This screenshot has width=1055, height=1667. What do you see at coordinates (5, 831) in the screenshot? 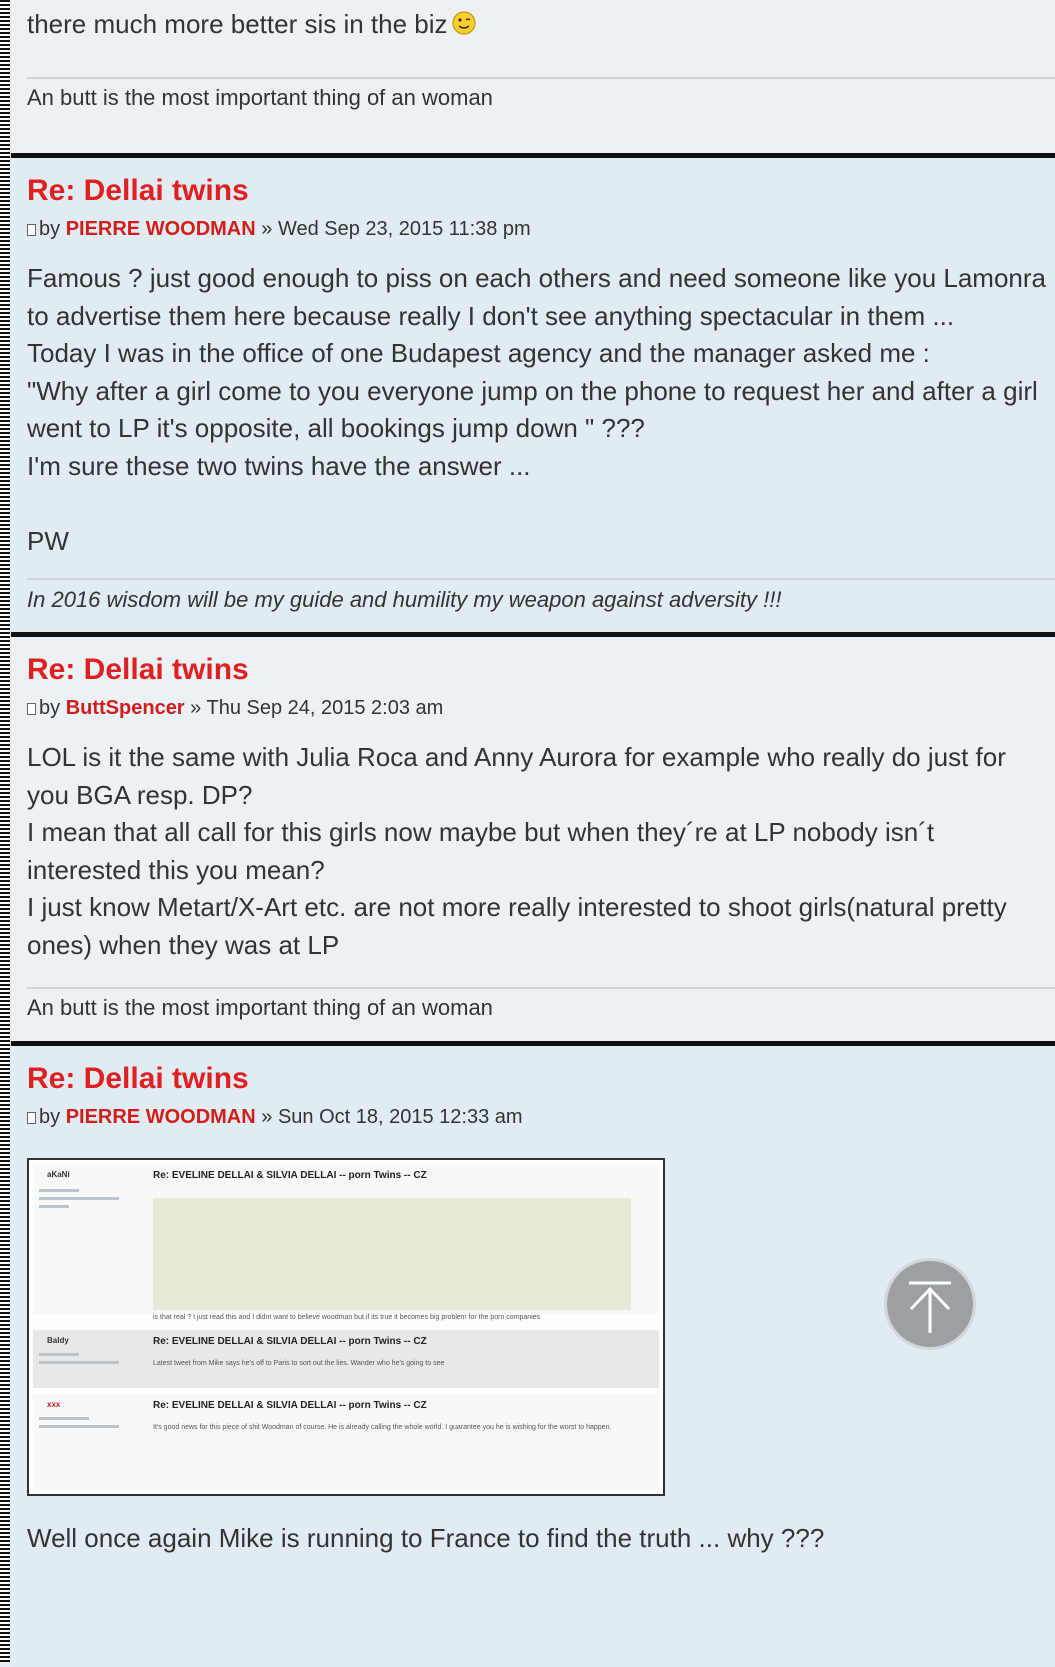
I see `left-border` at bounding box center [5, 831].